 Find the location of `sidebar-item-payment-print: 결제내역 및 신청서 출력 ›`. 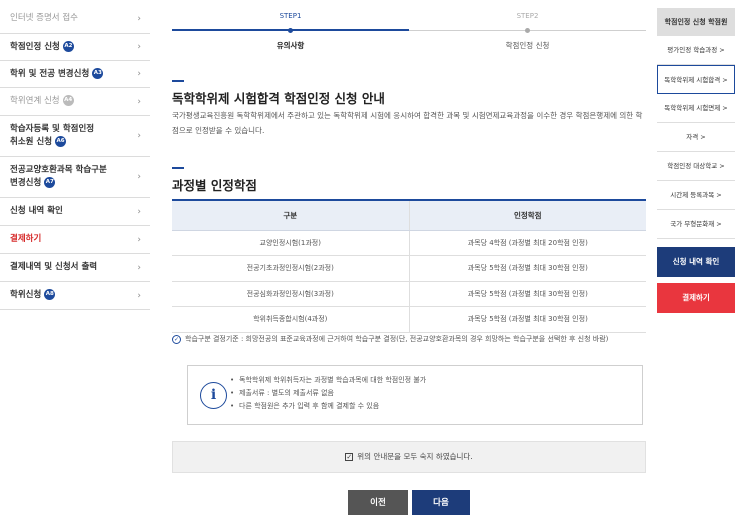

sidebar-item-payment-print: 결제내역 및 신청서 출력 › is located at coordinates (75, 268).